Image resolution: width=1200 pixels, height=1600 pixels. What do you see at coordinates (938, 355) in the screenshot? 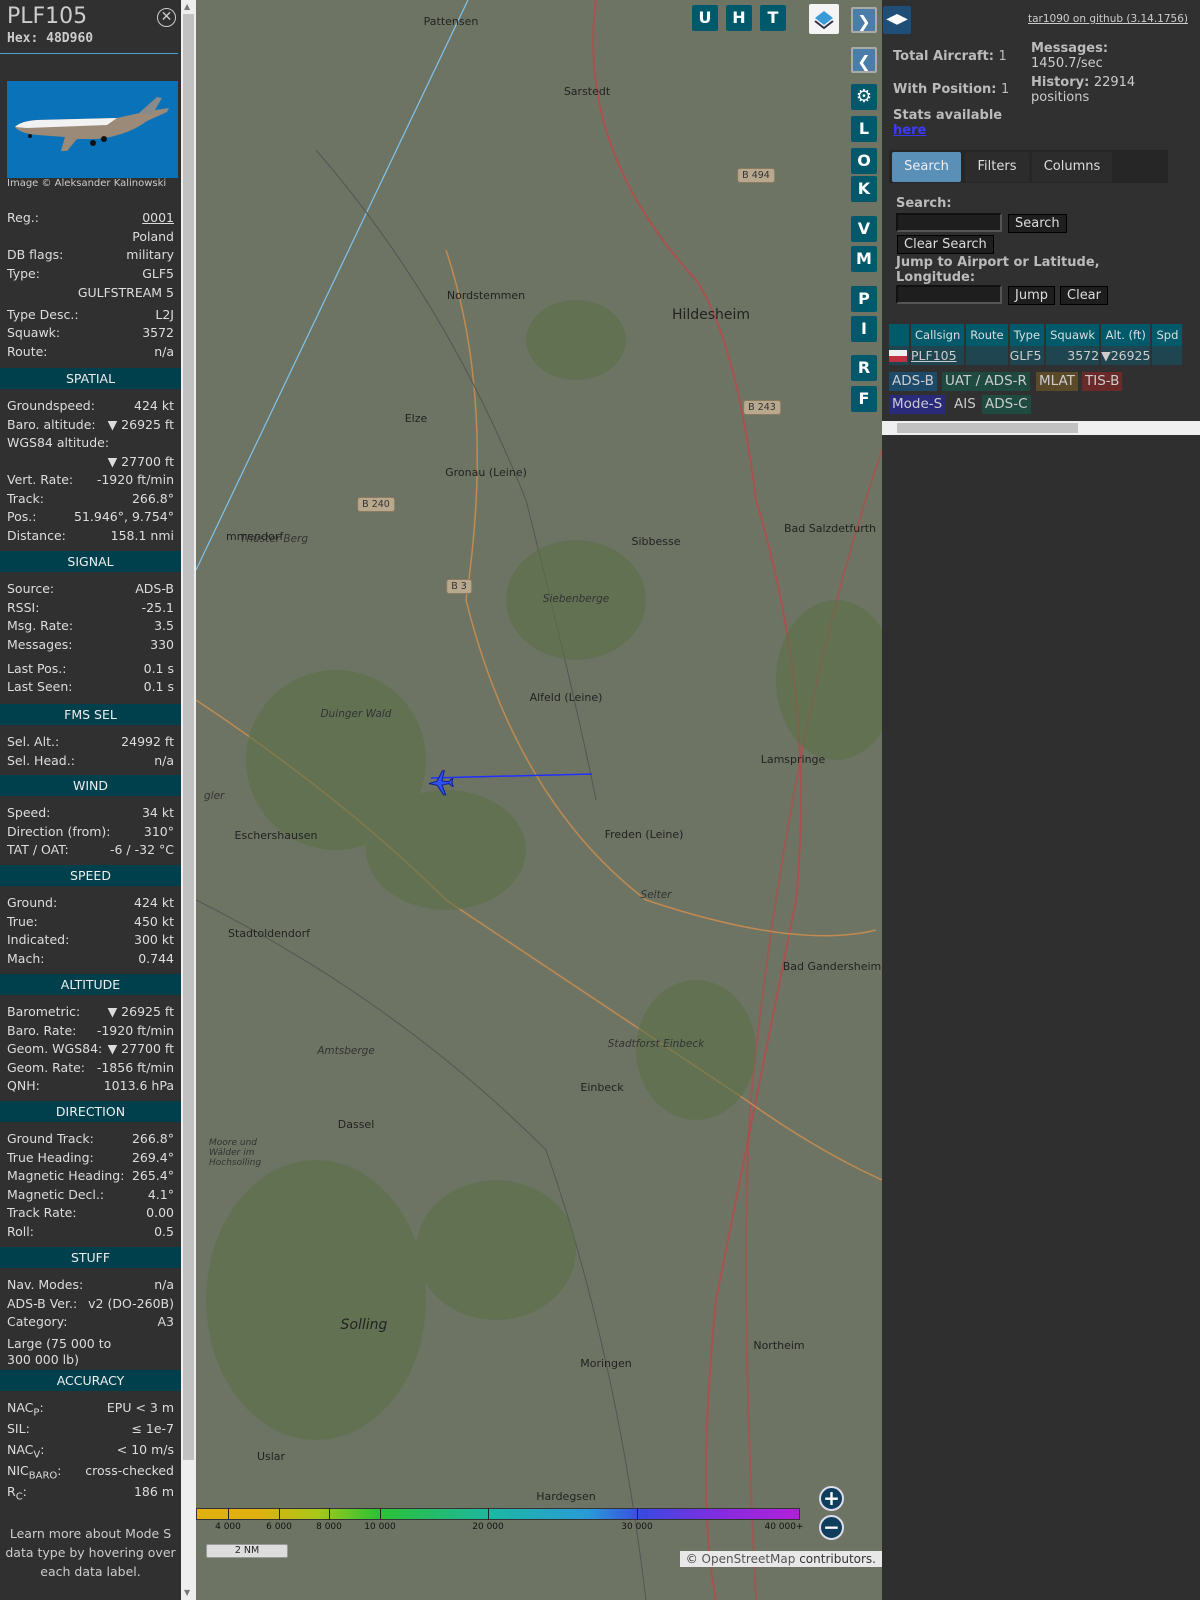
I see `cell-callsign: PLF105` at bounding box center [938, 355].